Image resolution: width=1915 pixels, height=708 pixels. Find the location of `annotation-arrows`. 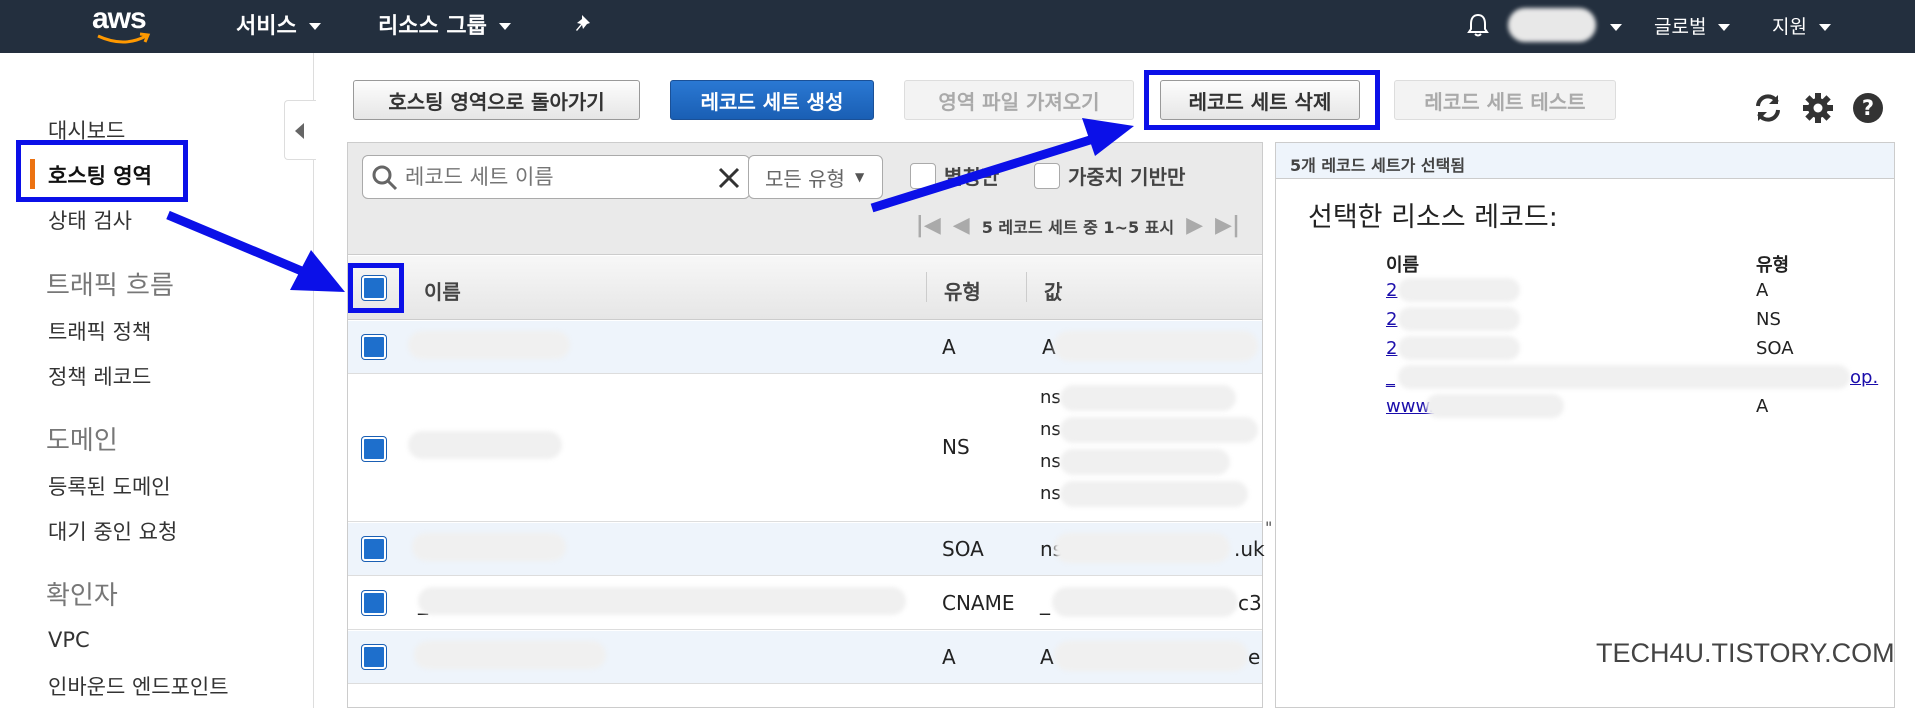

annotation-arrows is located at coordinates (650, 205).